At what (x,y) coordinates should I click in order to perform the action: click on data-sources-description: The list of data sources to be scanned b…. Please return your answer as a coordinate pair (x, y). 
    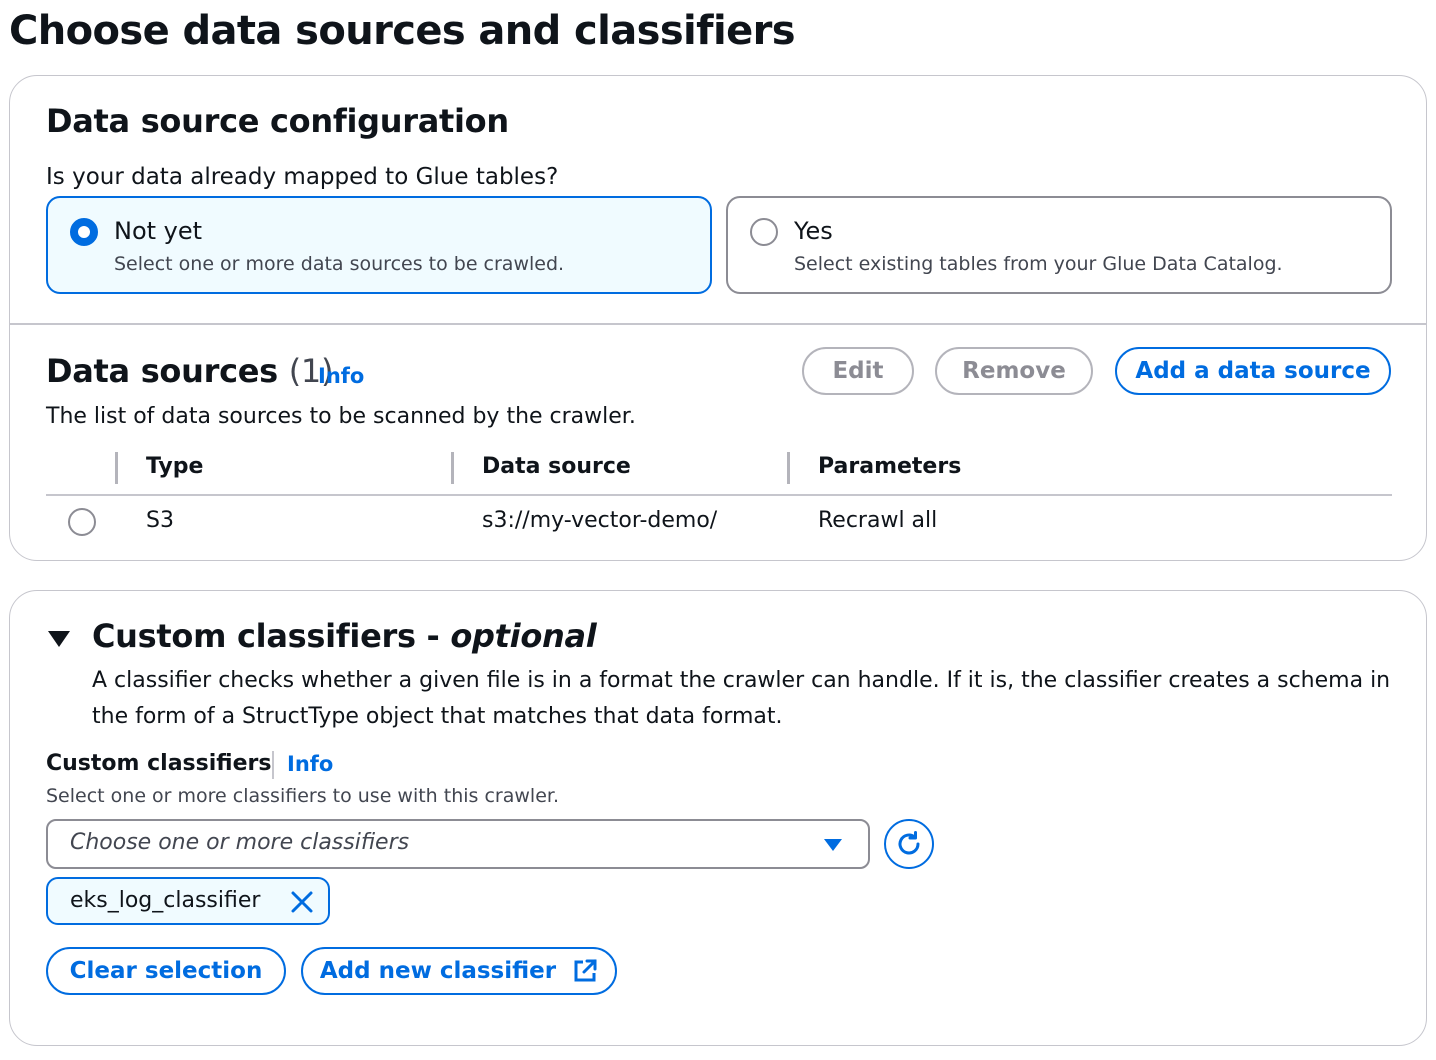
    Looking at the image, I should click on (341, 416).